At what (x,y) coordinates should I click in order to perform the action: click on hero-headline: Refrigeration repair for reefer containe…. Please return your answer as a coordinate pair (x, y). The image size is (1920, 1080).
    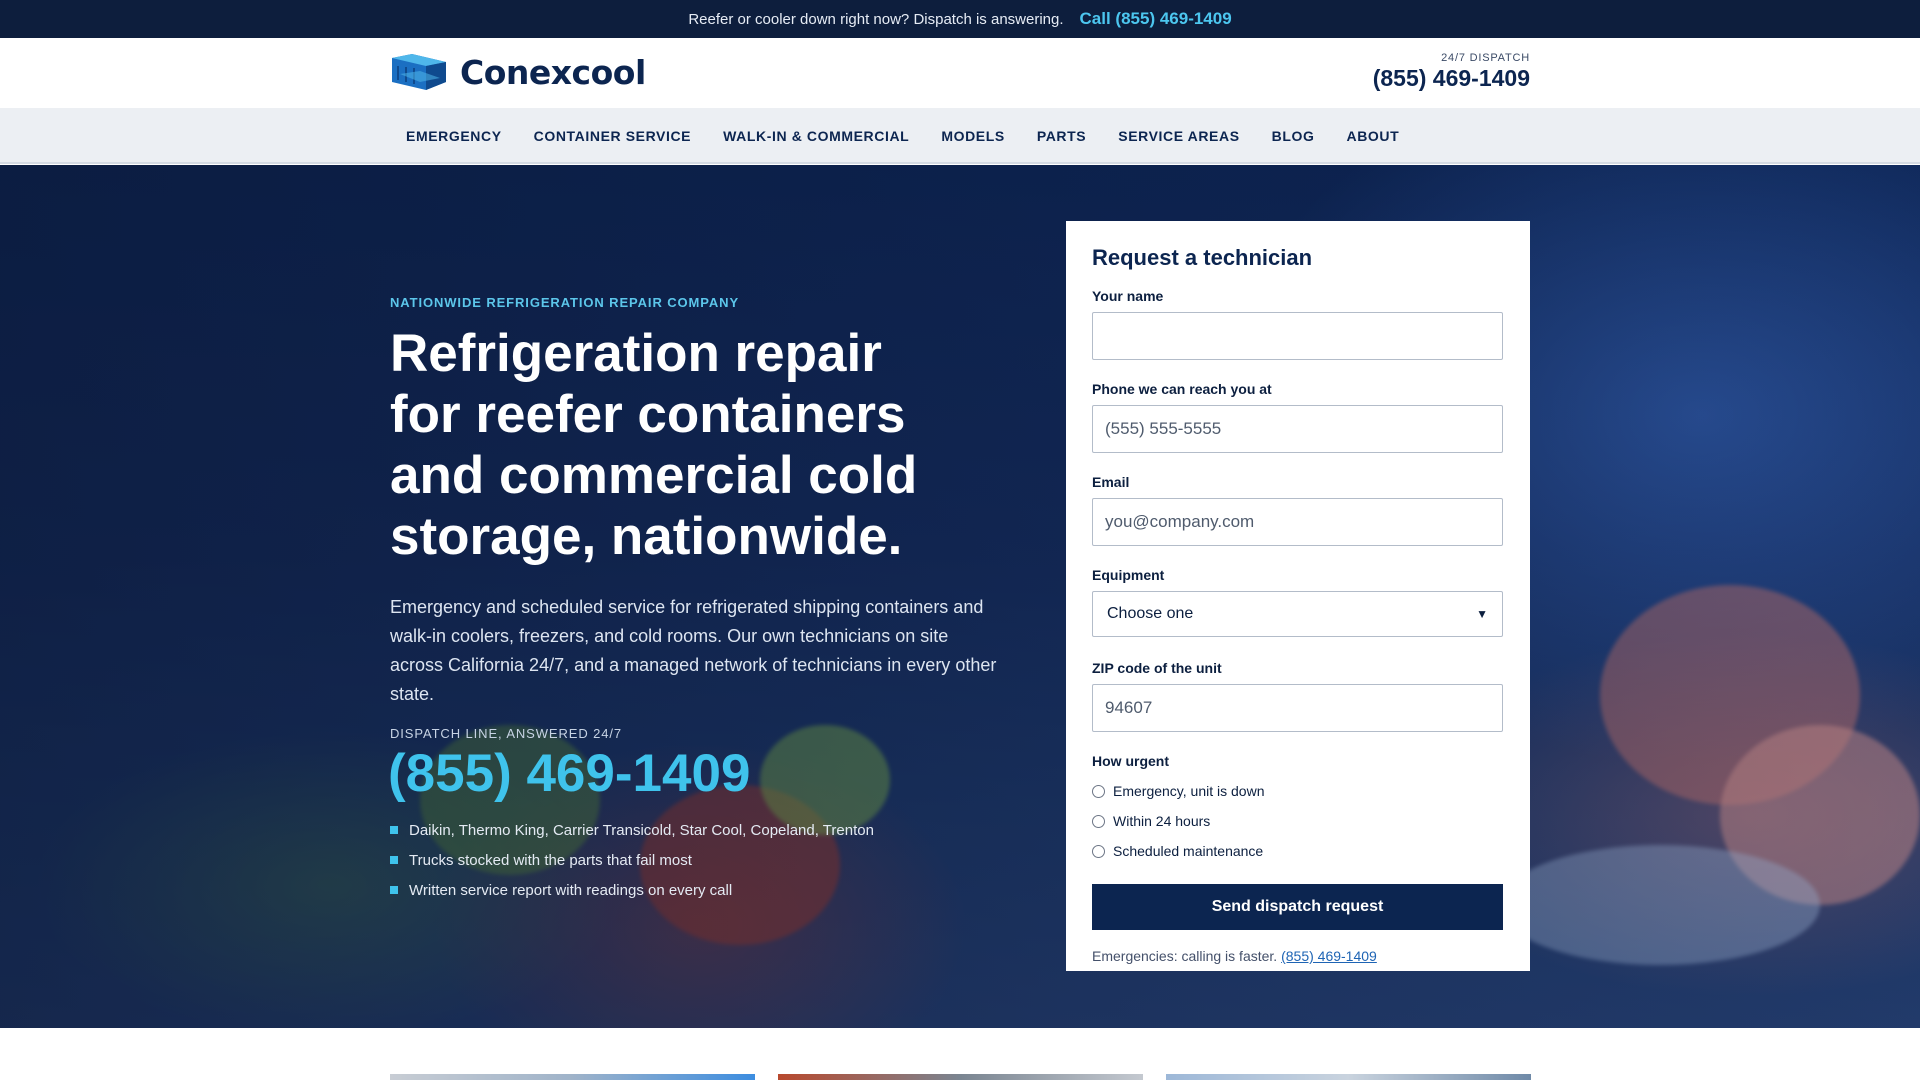
    Looking at the image, I should click on (654, 445).